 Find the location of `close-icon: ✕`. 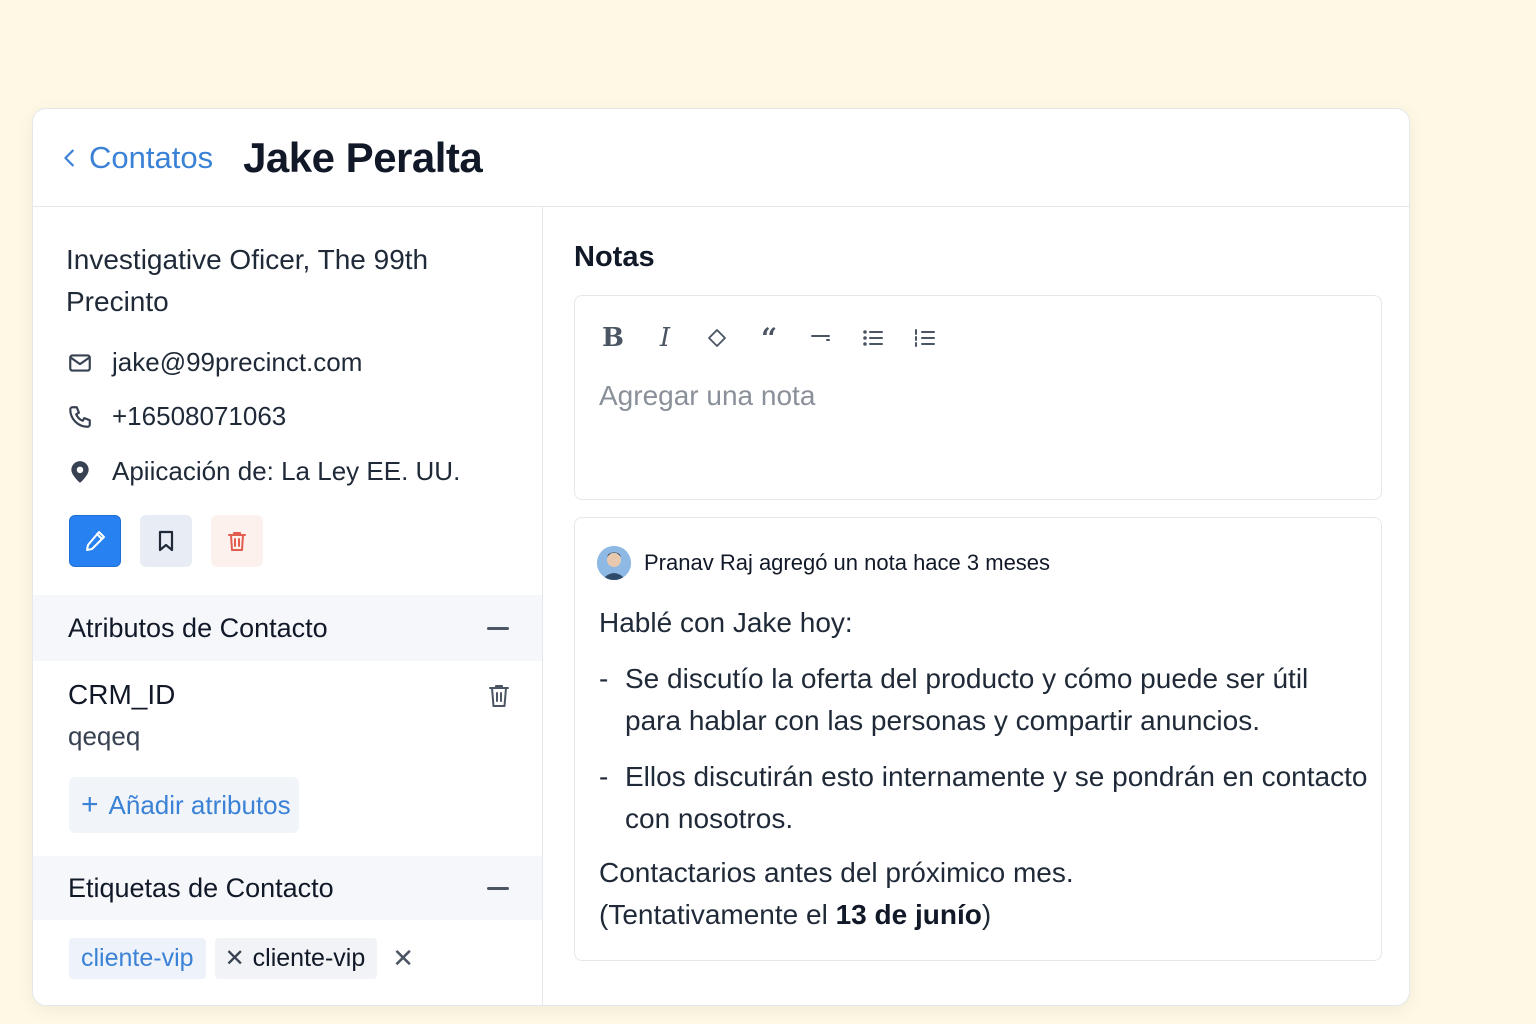

close-icon: ✕ is located at coordinates (403, 958).